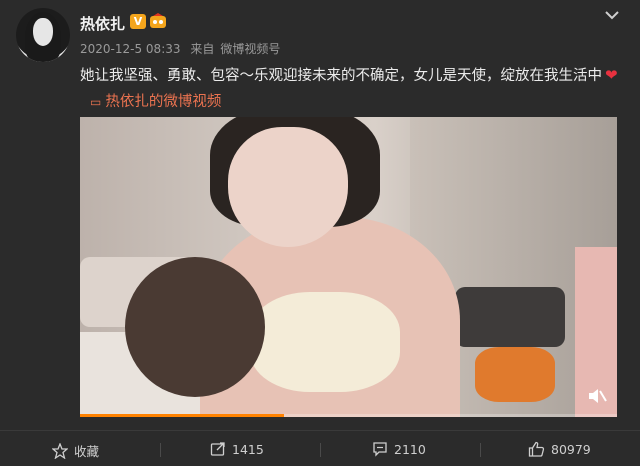 Image resolution: width=640 pixels, height=466 pixels. Describe the element at coordinates (250, 49) in the screenshot. I see `source-name: 微博视频号` at that location.